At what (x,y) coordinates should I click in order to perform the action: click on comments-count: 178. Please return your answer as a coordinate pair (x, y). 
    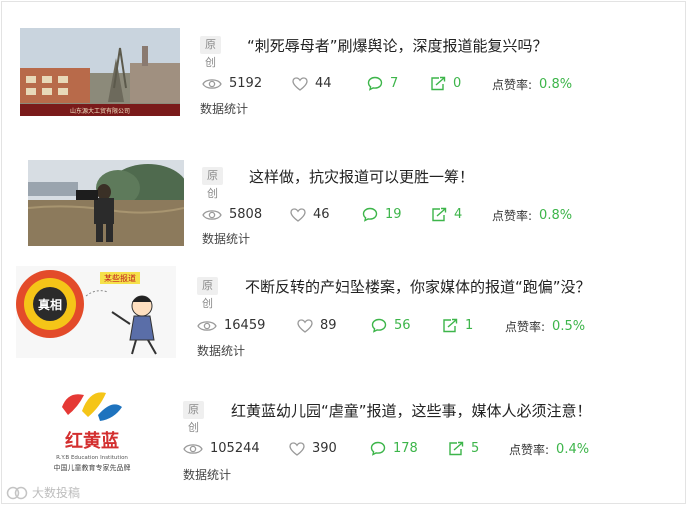
    Looking at the image, I should click on (405, 448).